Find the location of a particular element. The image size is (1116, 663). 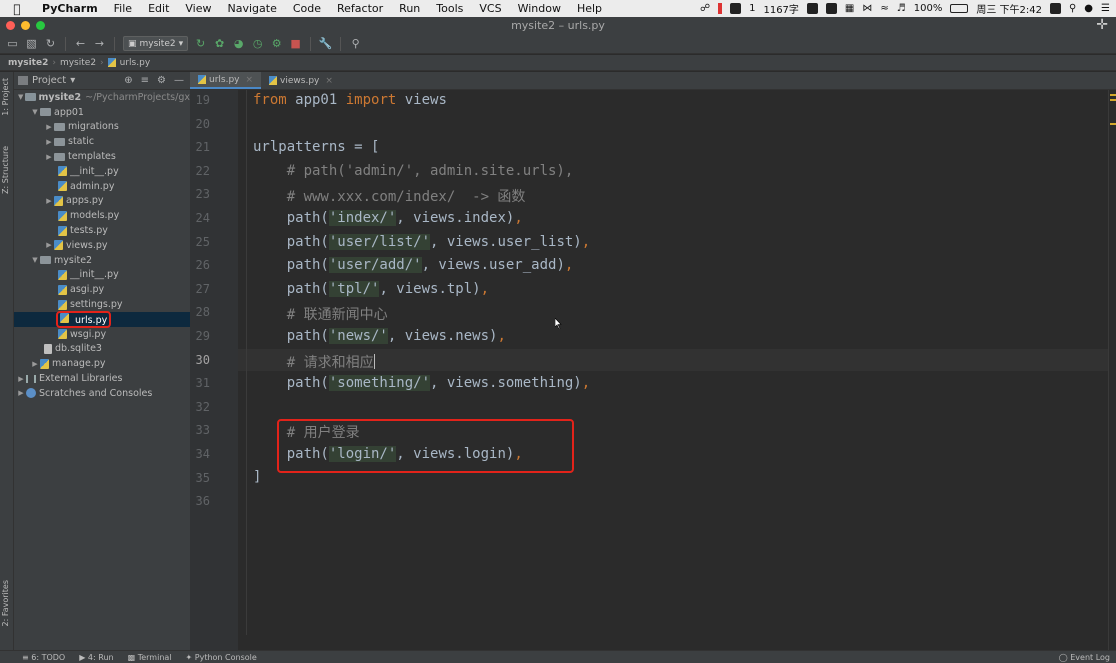

code-line-35: ] is located at coordinates (257, 477).